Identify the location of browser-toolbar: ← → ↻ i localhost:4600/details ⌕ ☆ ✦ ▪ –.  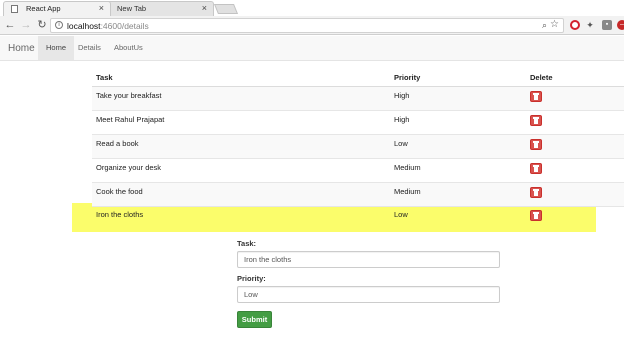
(312, 25).